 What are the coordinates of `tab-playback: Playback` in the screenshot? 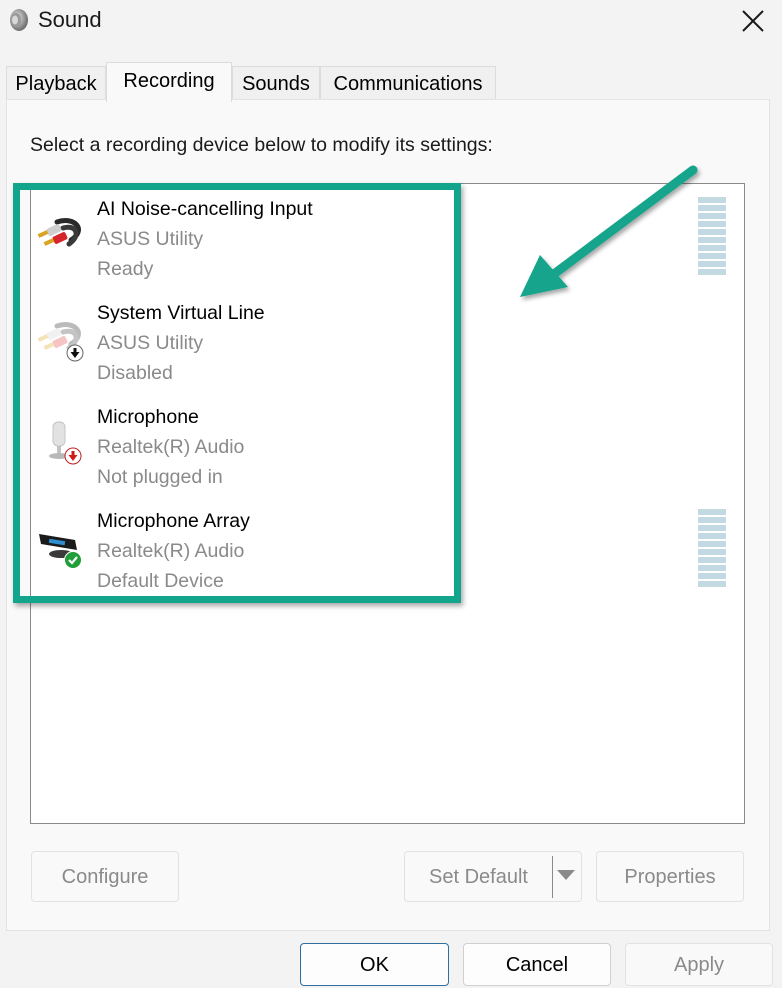 It's located at (56, 83).